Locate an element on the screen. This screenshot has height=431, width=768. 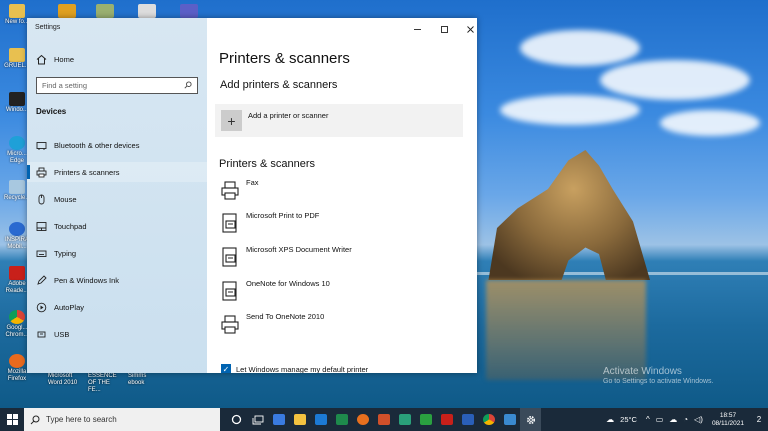
folder-icon is located at coordinates (17, 55).